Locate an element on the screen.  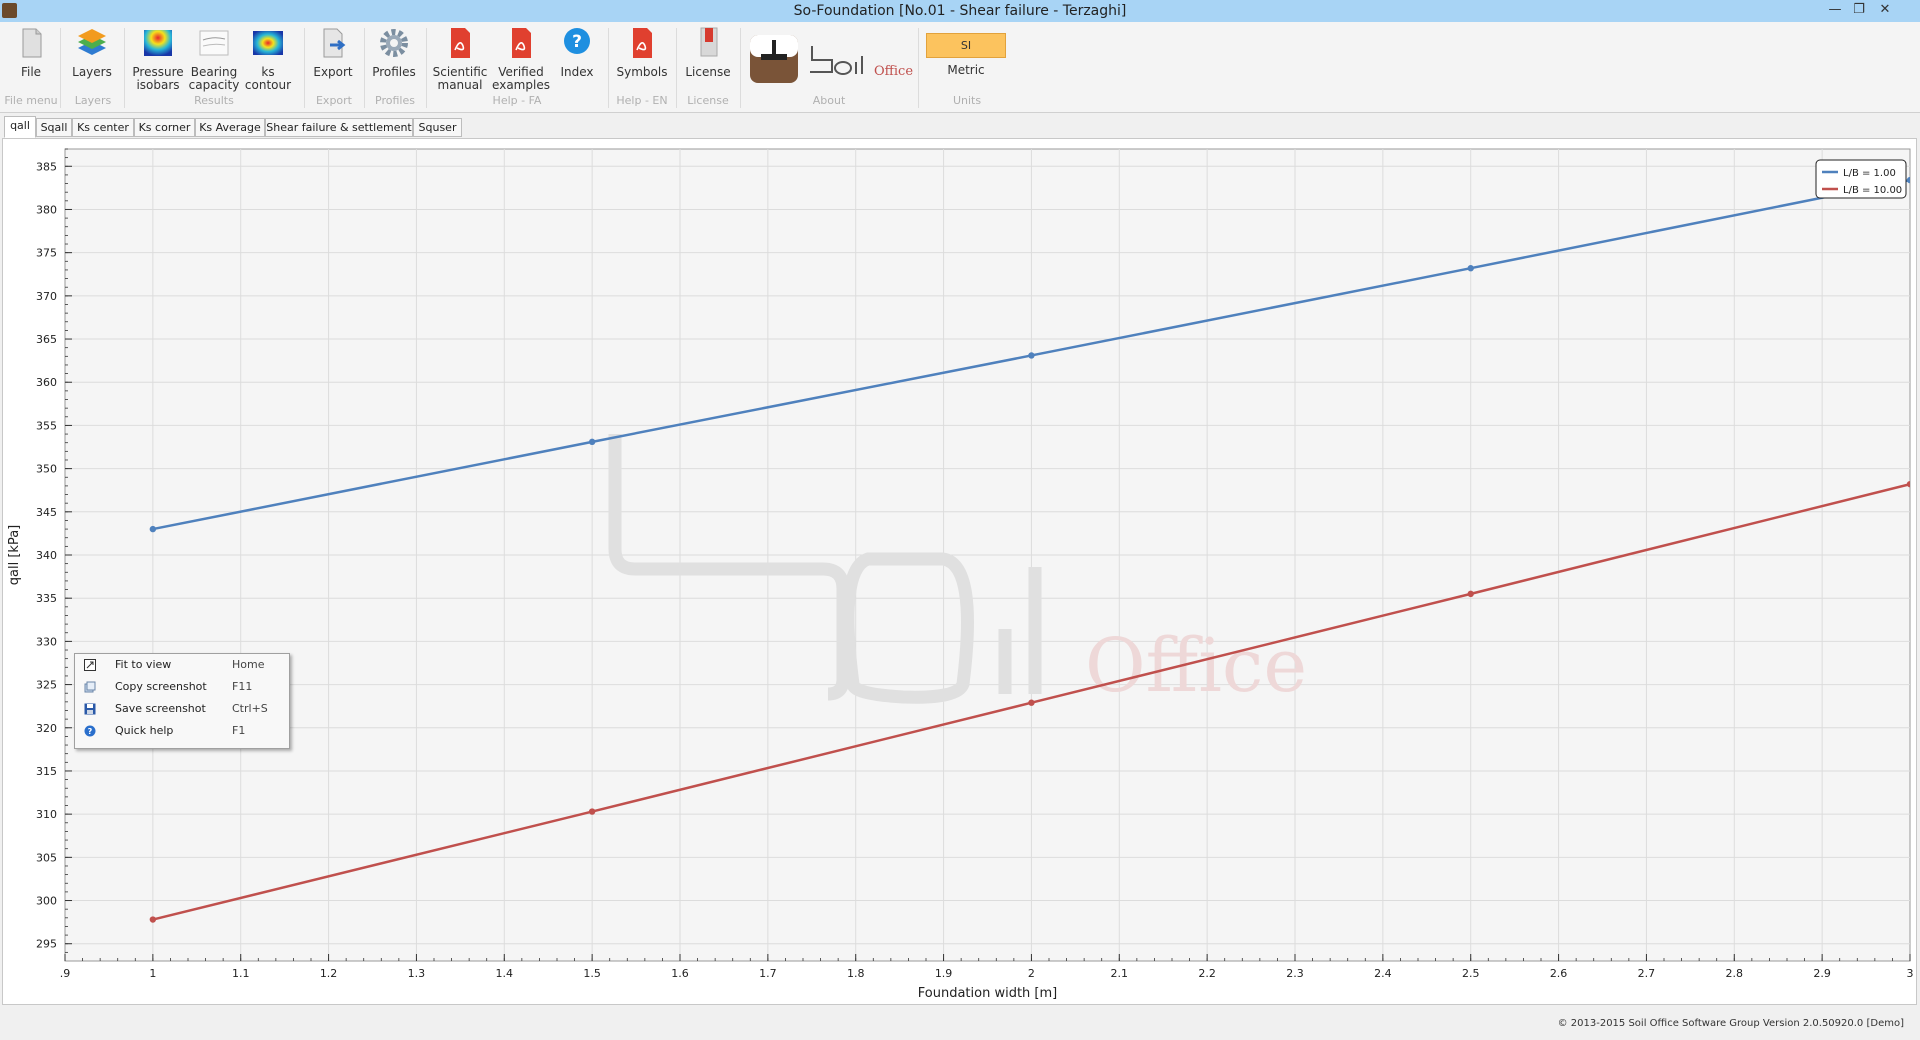
group-label-profiles: Profiles is located at coordinates (395, 100).